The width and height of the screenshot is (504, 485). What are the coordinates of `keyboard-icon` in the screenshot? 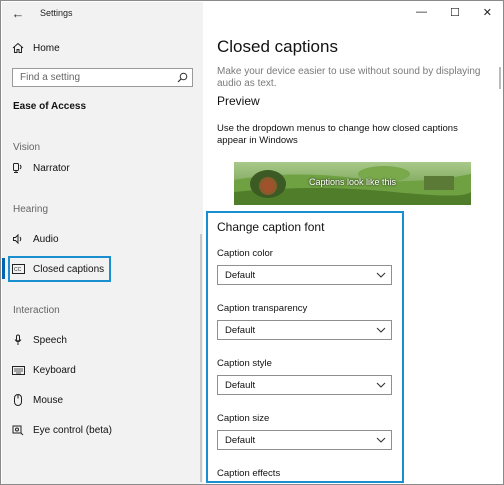 It's located at (18, 370).